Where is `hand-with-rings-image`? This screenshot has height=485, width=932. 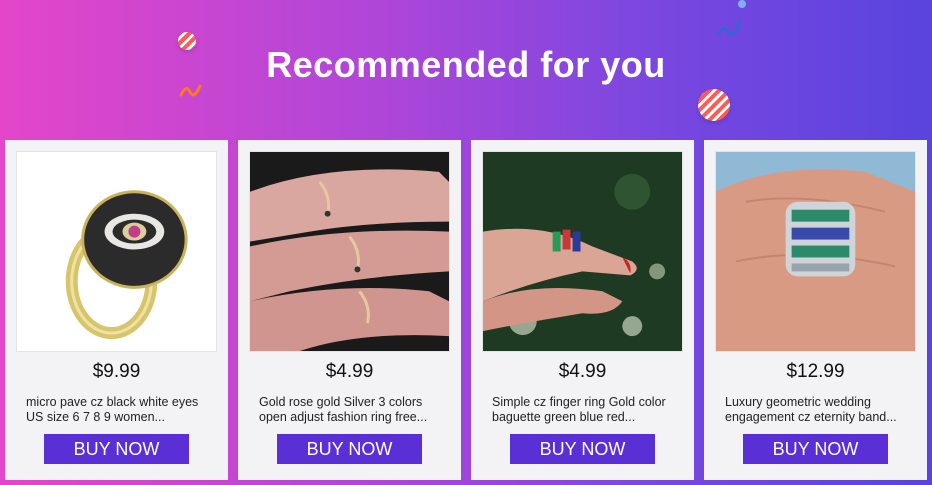
hand-with-rings-image is located at coordinates (349, 251).